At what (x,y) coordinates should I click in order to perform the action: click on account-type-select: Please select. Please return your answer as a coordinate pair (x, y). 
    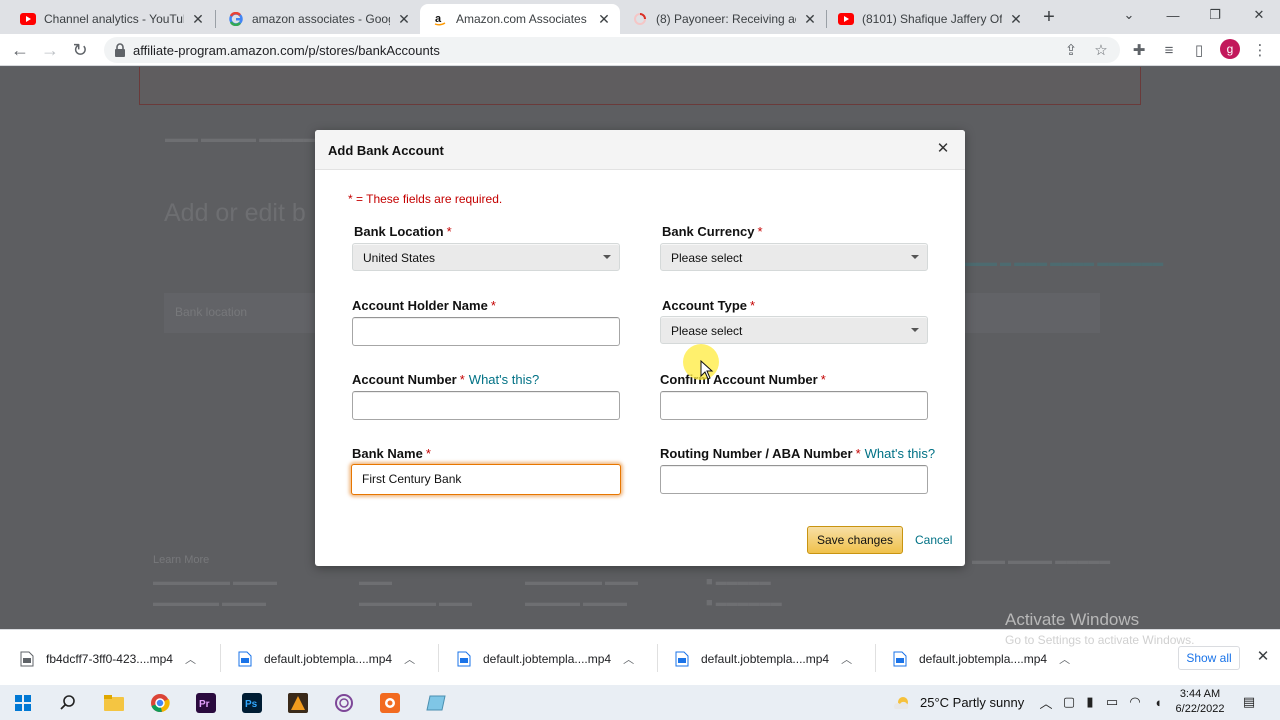
    Looking at the image, I should click on (794, 330).